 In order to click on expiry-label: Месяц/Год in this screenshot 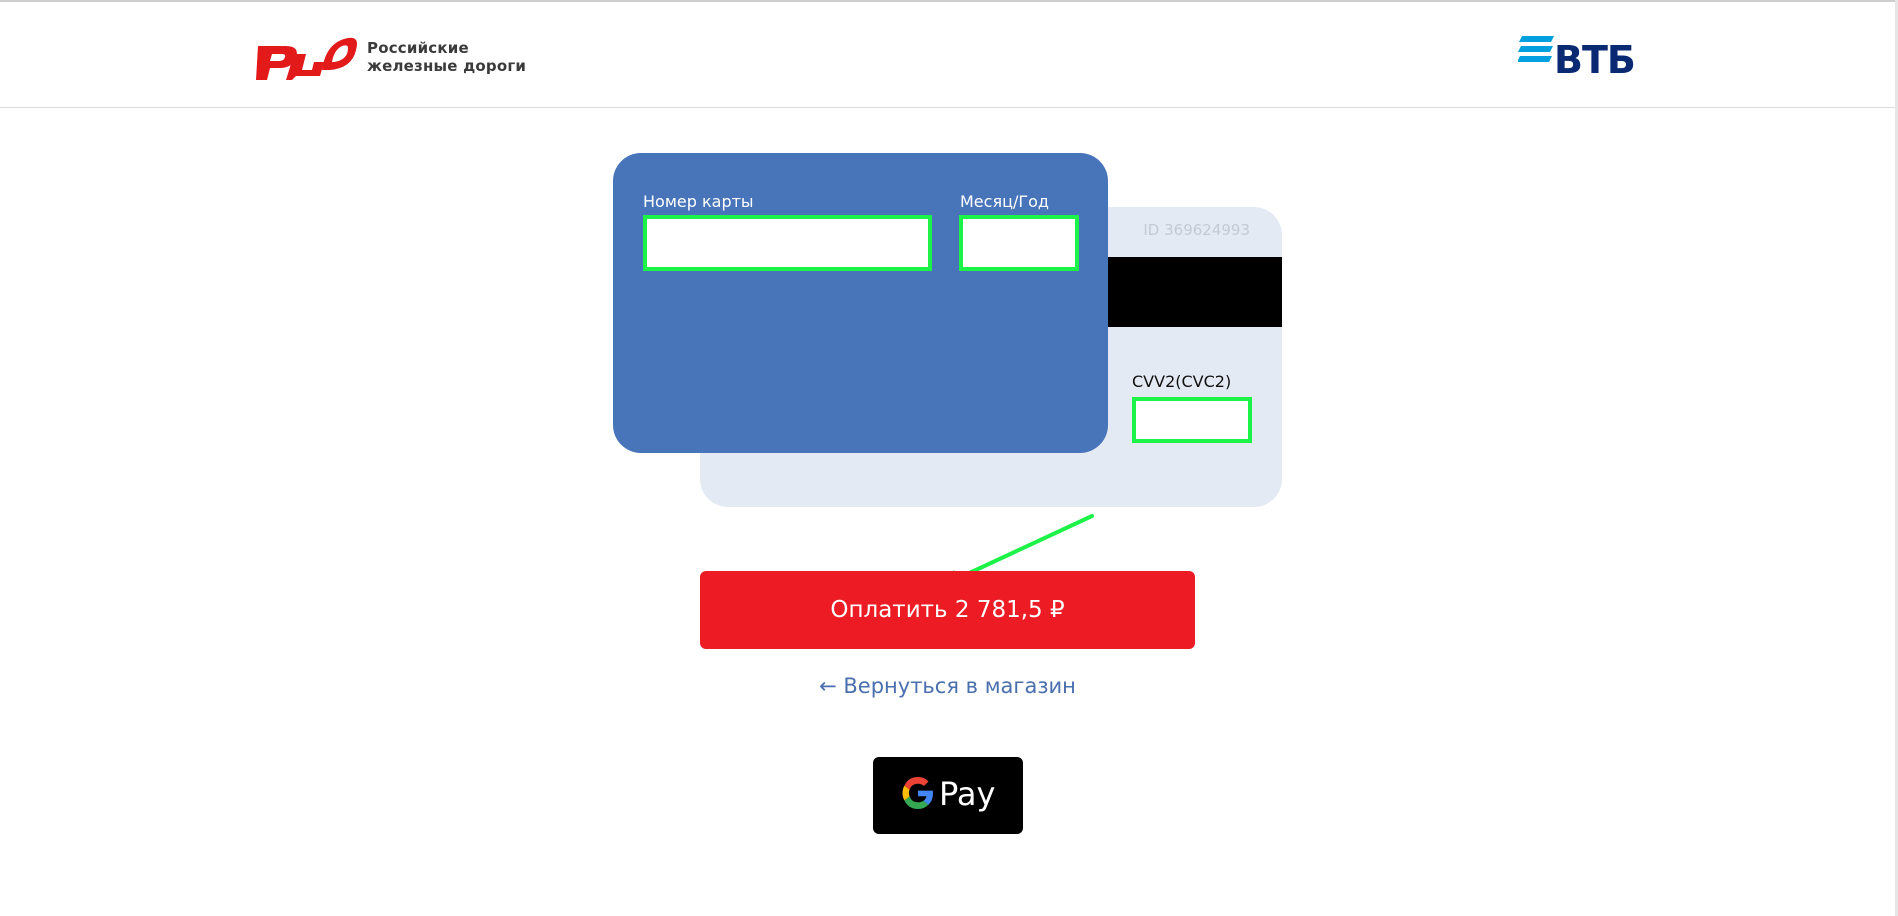, I will do `click(1004, 201)`.